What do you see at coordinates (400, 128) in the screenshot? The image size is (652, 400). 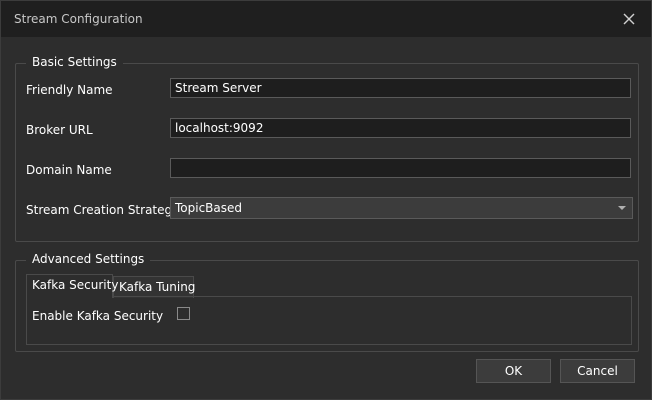 I see `broker-url-input` at bounding box center [400, 128].